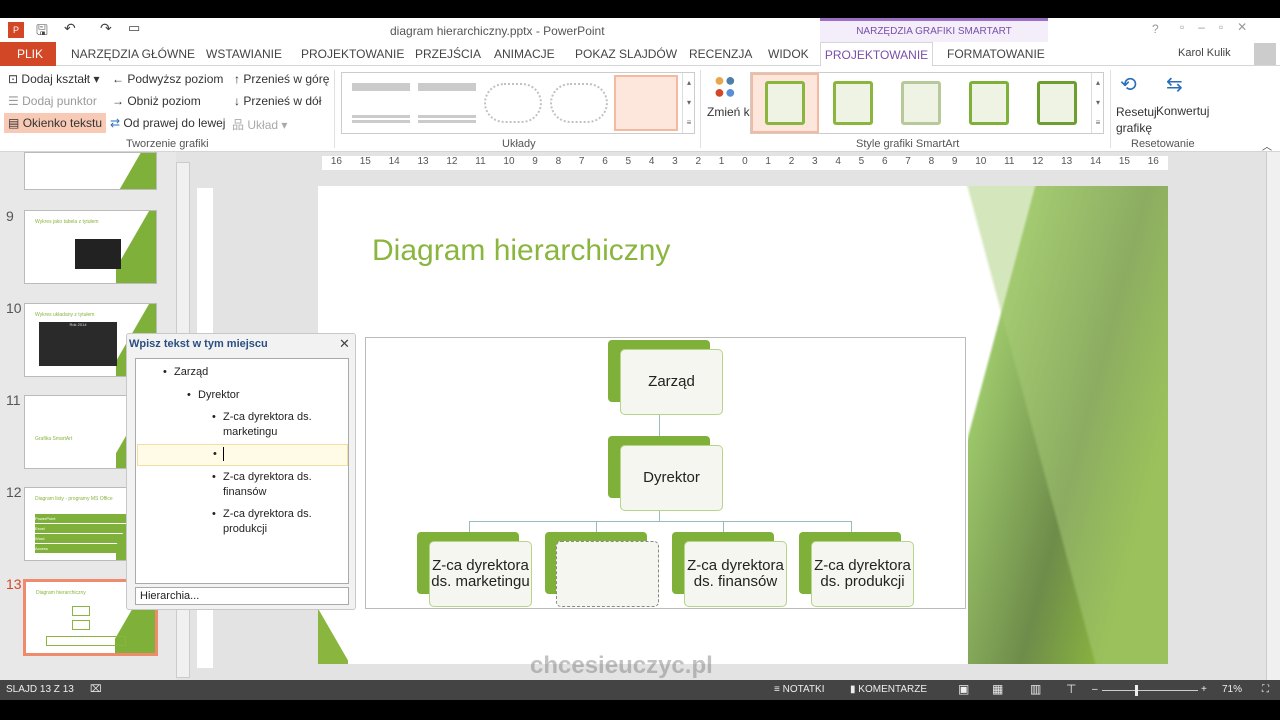  What do you see at coordinates (1150, 690) in the screenshot?
I see `zoom-slider` at bounding box center [1150, 690].